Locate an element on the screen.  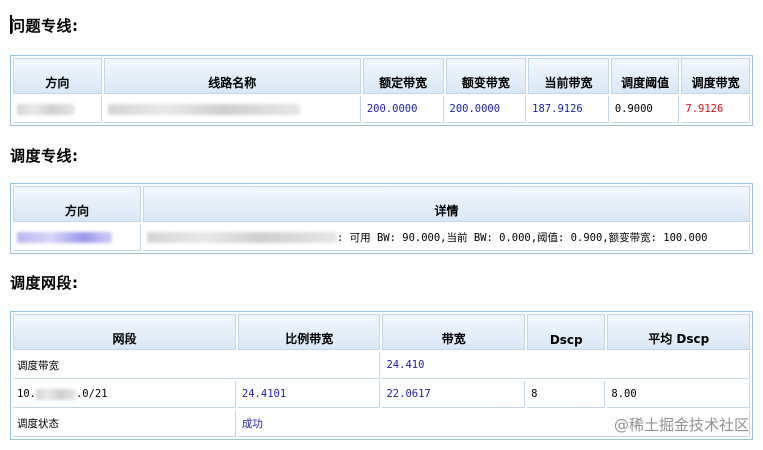
cell-ratio-bw: 24.4101 is located at coordinates (309, 394).